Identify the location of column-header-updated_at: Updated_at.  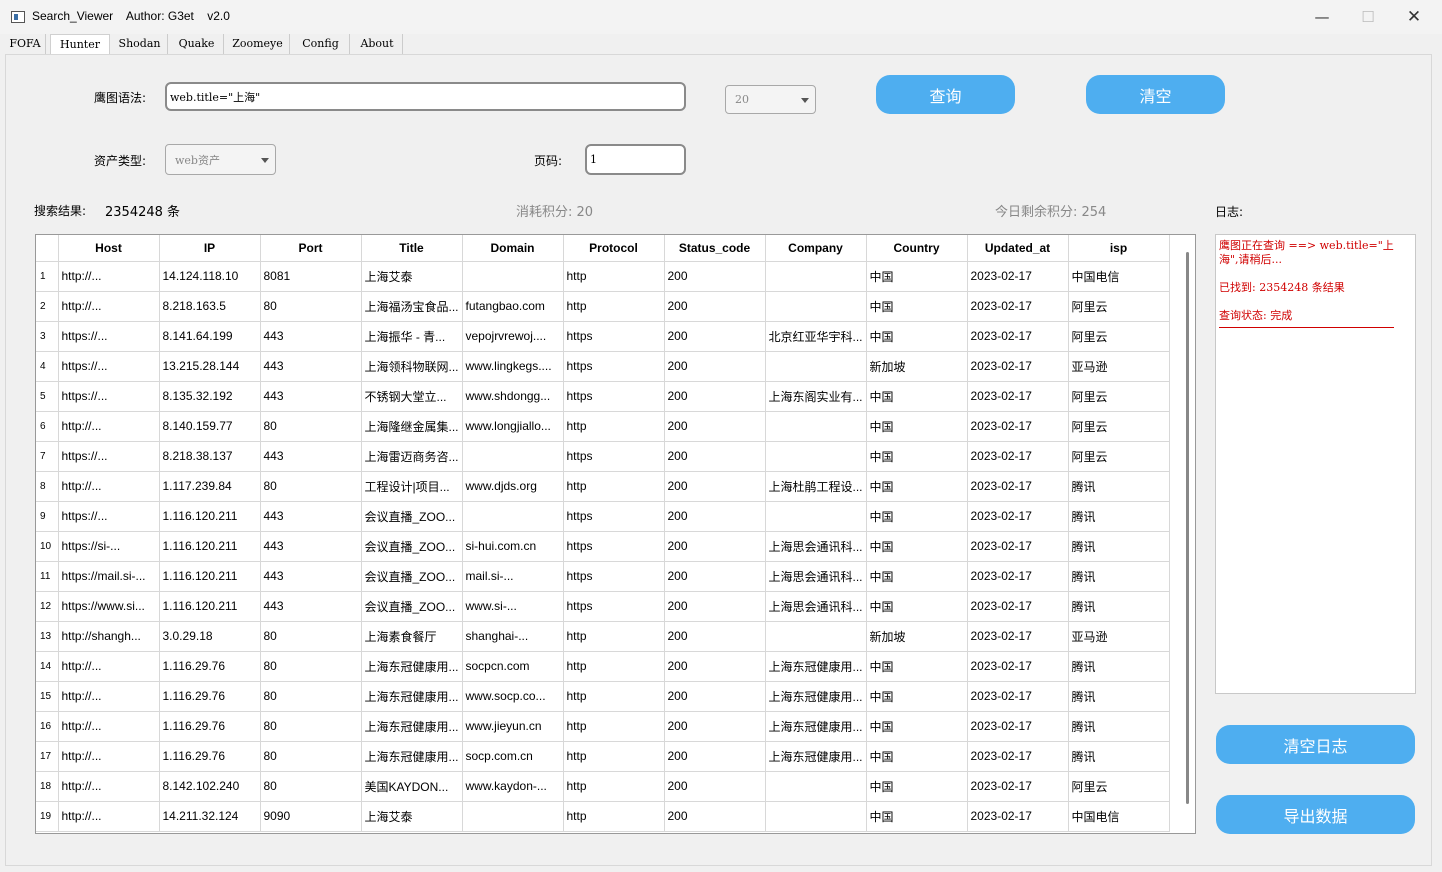
(1018, 248).